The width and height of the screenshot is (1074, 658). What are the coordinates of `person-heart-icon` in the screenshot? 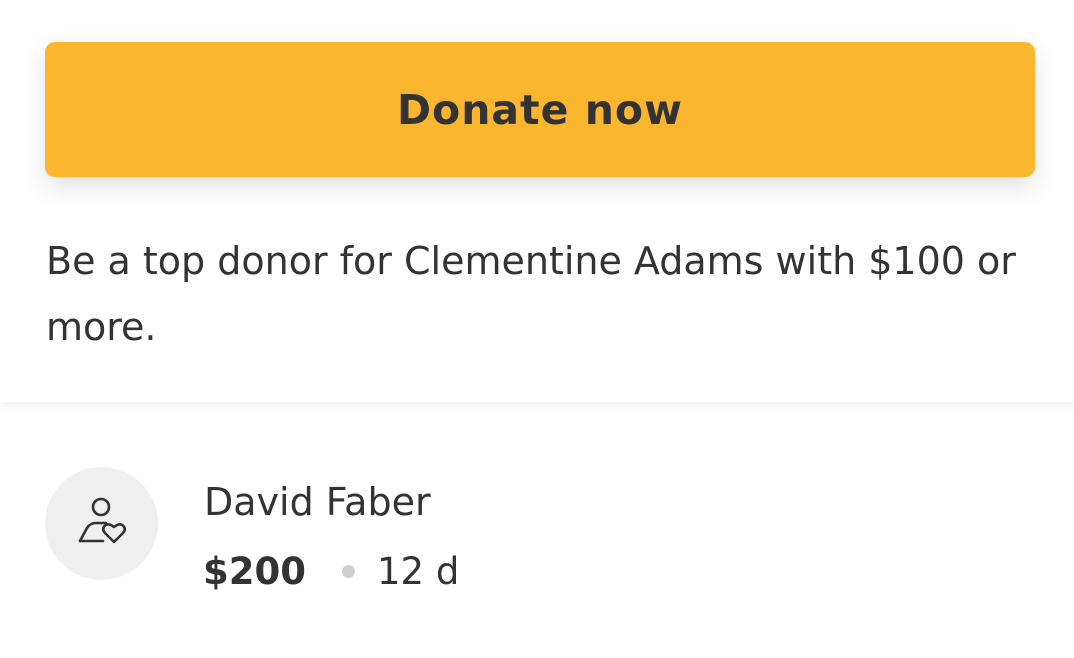 It's located at (102, 520).